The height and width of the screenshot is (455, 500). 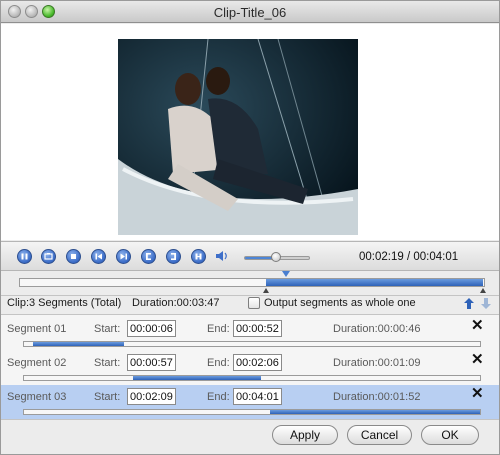 What do you see at coordinates (64, 303) in the screenshot?
I see `clip-summary: Clip:3 Segments (Total)` at bounding box center [64, 303].